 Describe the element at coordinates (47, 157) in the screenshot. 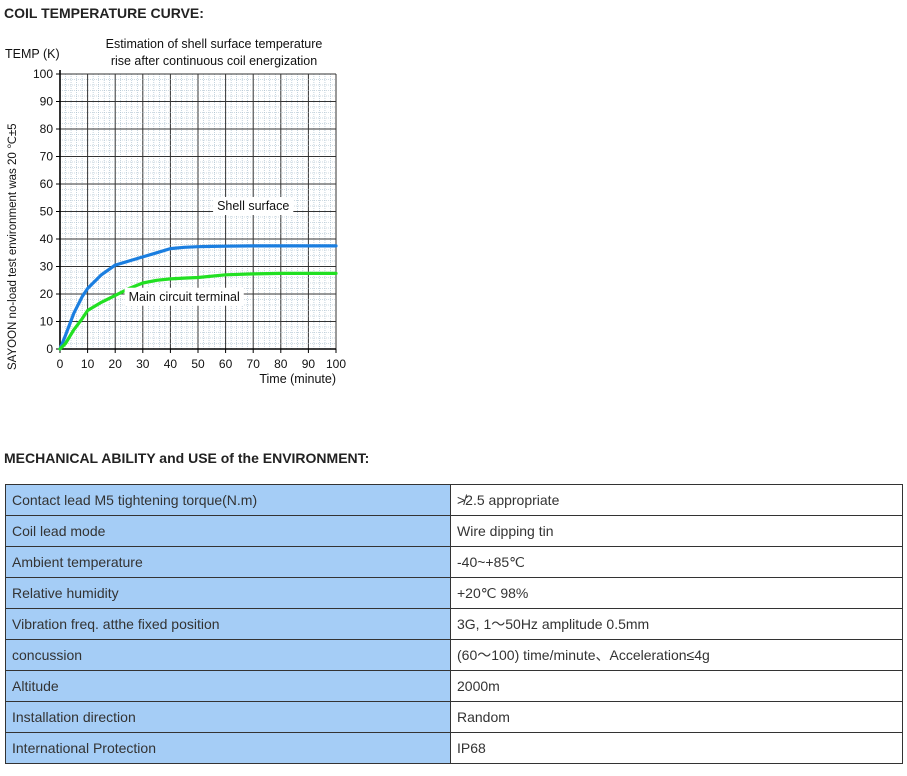

I see `y-tick-label: 70` at that location.